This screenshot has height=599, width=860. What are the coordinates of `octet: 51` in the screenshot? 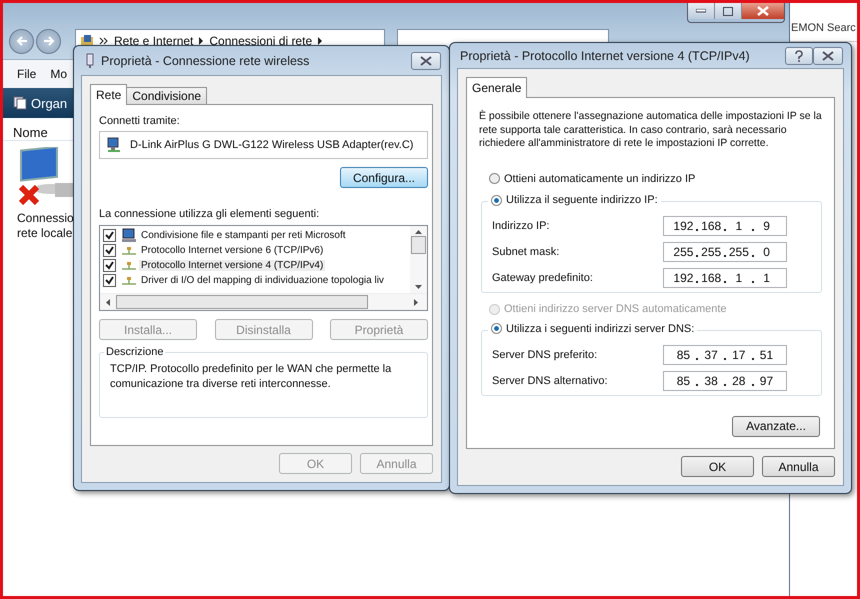 It's located at (766, 355).